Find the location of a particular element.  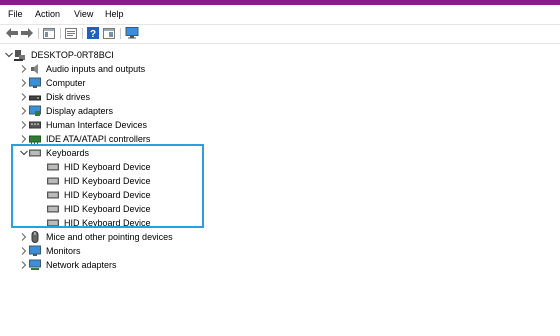

tree-category-display-adapters: Display adapters is located at coordinates (66, 110).